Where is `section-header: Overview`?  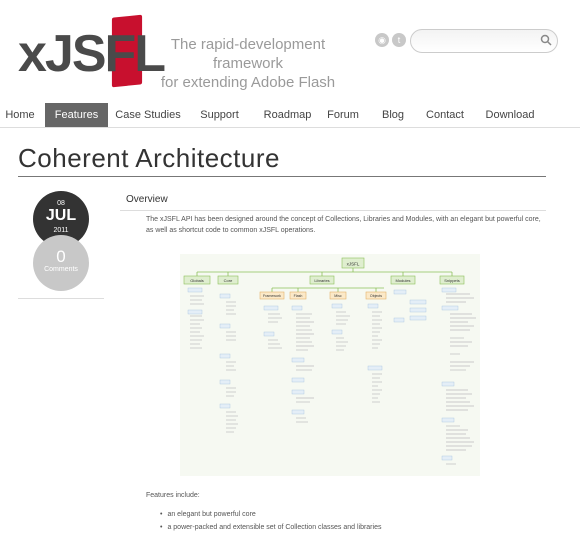 section-header: Overview is located at coordinates (333, 201).